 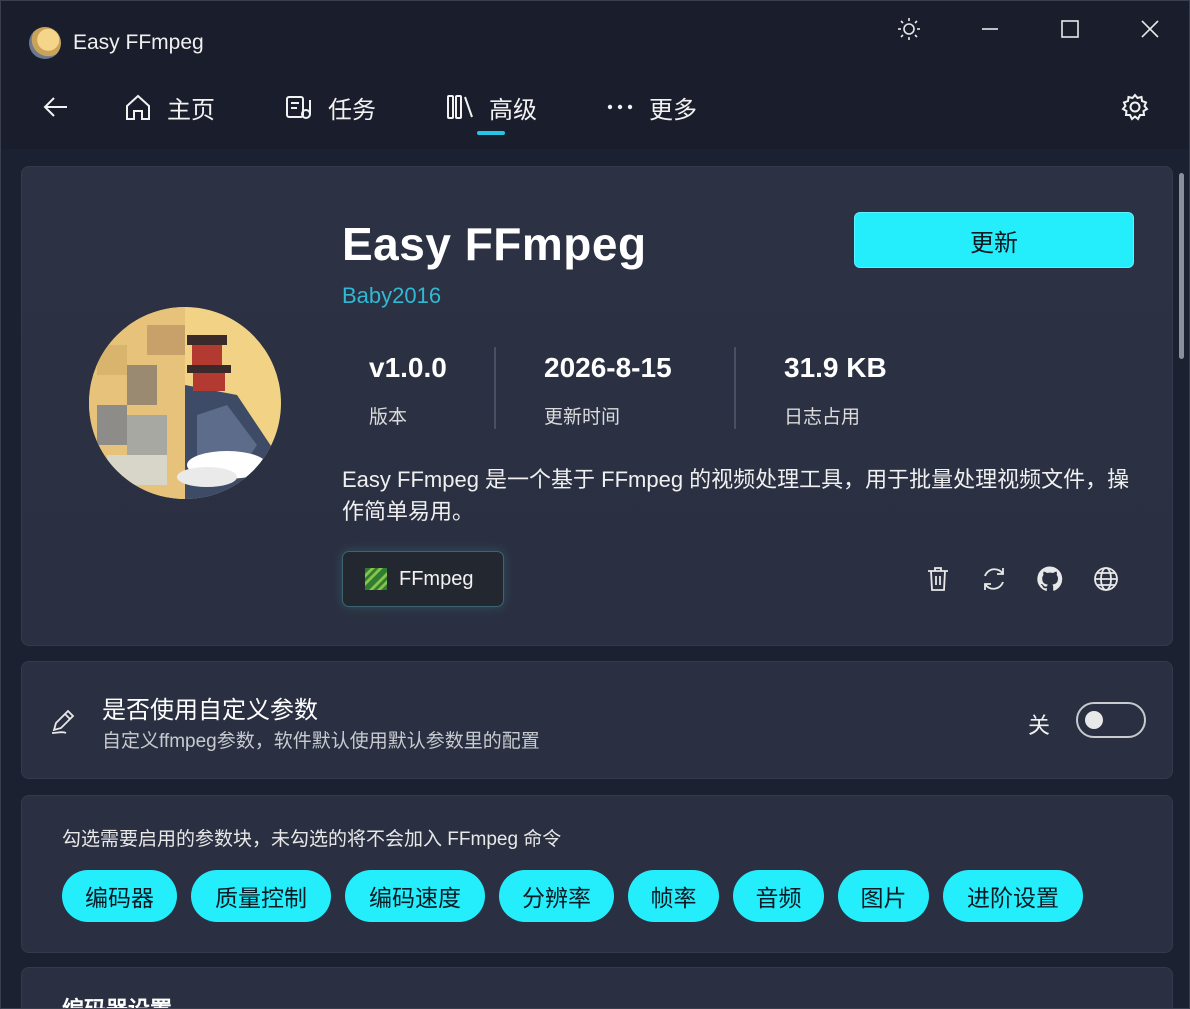 What do you see at coordinates (994, 240) in the screenshot?
I see `update-button: 更新` at bounding box center [994, 240].